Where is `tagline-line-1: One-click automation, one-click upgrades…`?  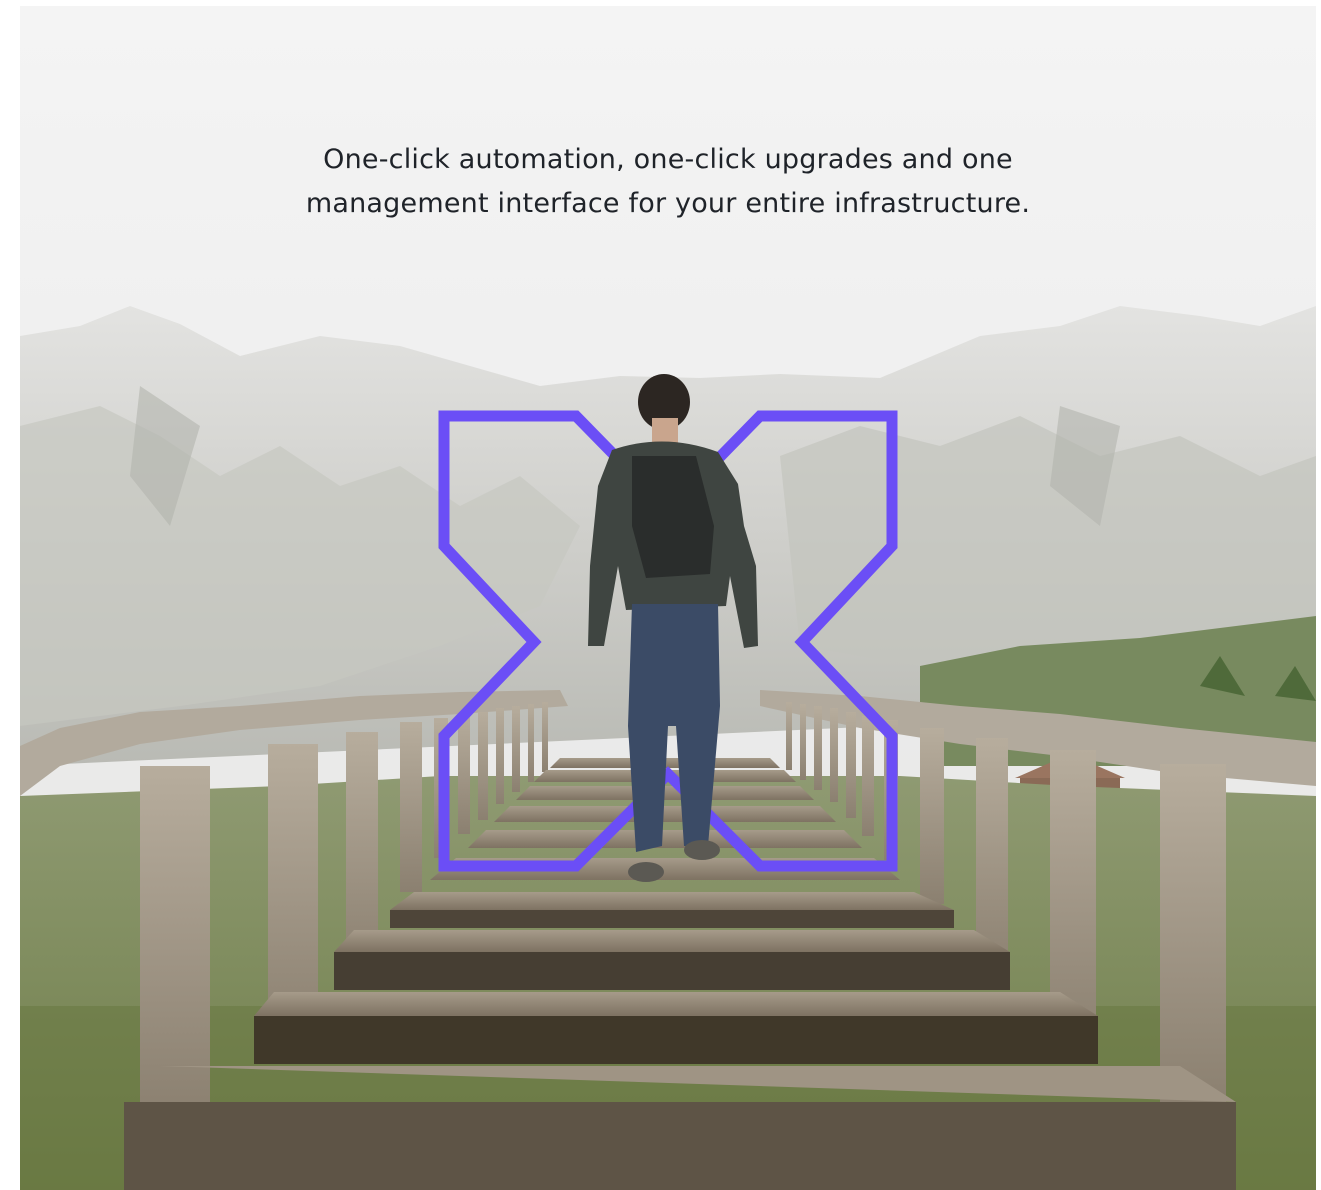
tagline-line-1: One-click automation, one-click upgrades… is located at coordinates (668, 159).